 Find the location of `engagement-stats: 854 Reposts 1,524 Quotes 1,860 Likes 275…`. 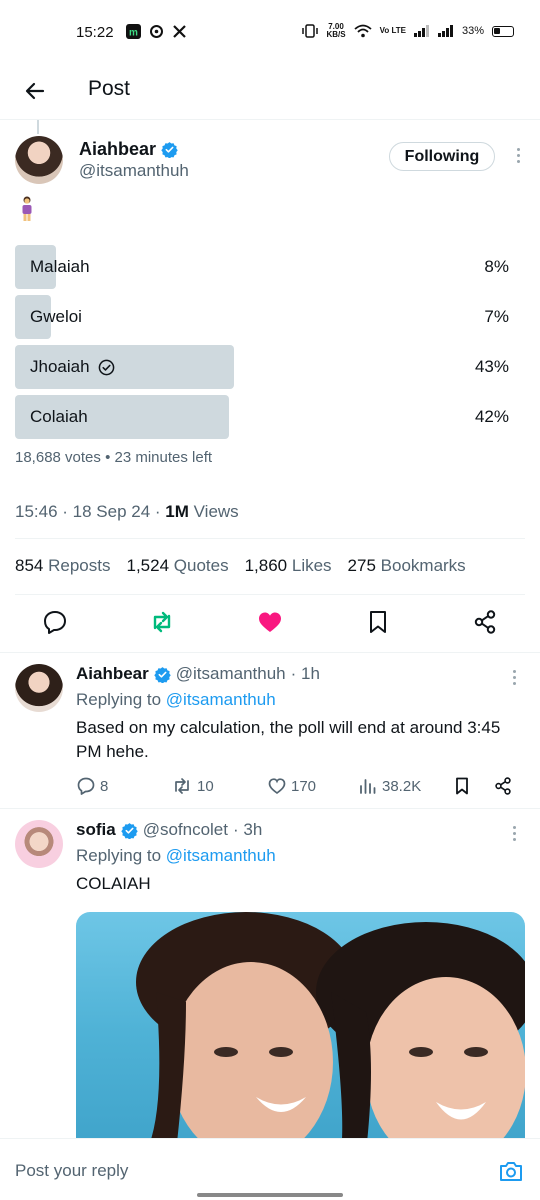

engagement-stats: 854 Reposts 1,524 Quotes 1,860 Likes 275… is located at coordinates (240, 566).